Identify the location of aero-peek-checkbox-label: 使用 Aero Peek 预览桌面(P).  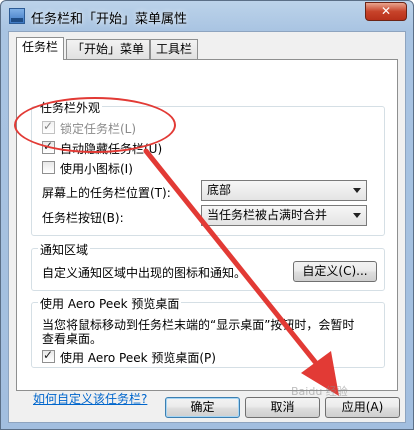
(138, 358).